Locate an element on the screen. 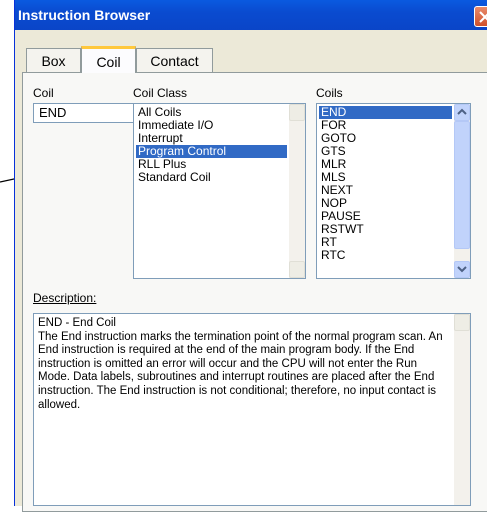  coil-class-scrollbar is located at coordinates (297, 191).